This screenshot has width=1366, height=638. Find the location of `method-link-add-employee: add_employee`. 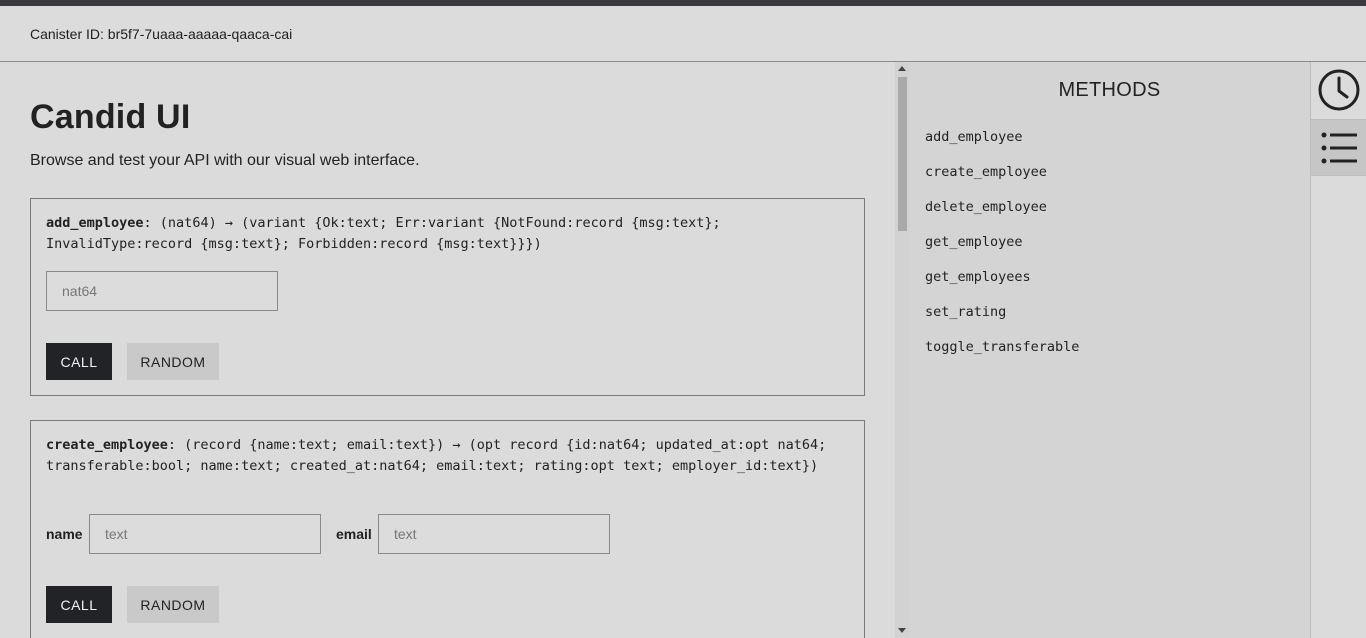

method-link-add-employee: add_employee is located at coordinates (974, 137).